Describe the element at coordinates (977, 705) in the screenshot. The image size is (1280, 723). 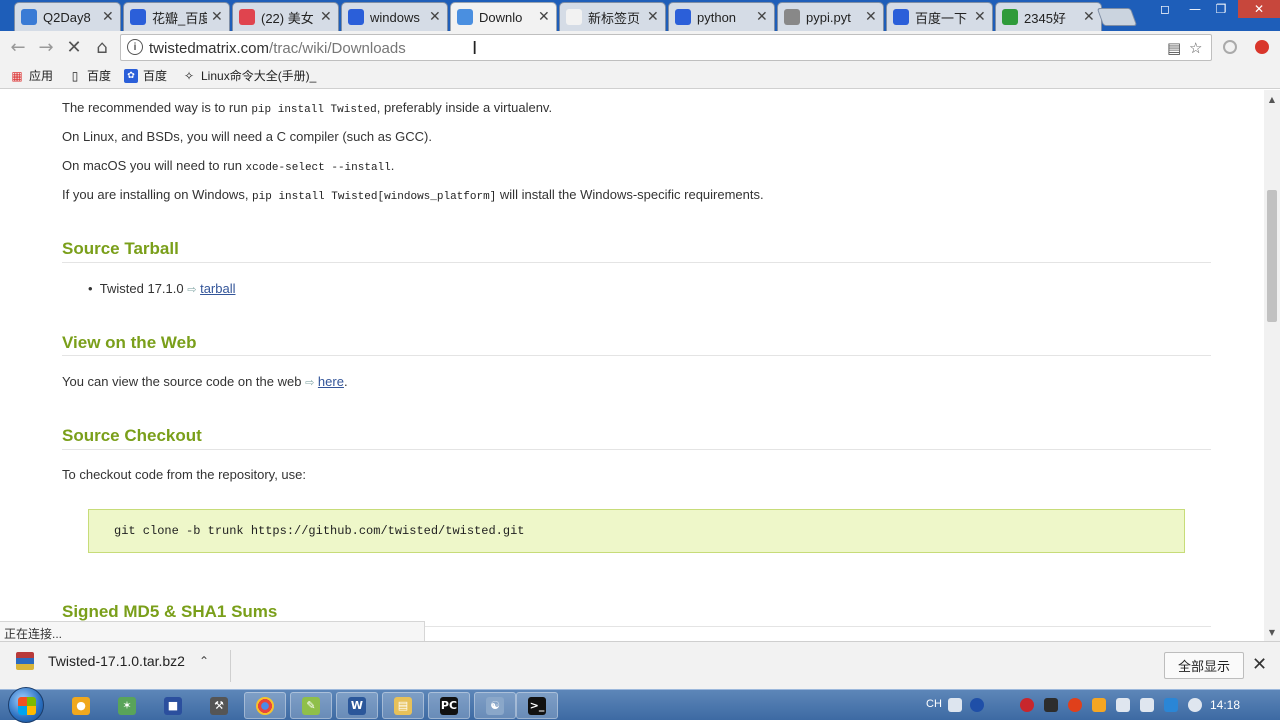
I see `help-icon` at that location.